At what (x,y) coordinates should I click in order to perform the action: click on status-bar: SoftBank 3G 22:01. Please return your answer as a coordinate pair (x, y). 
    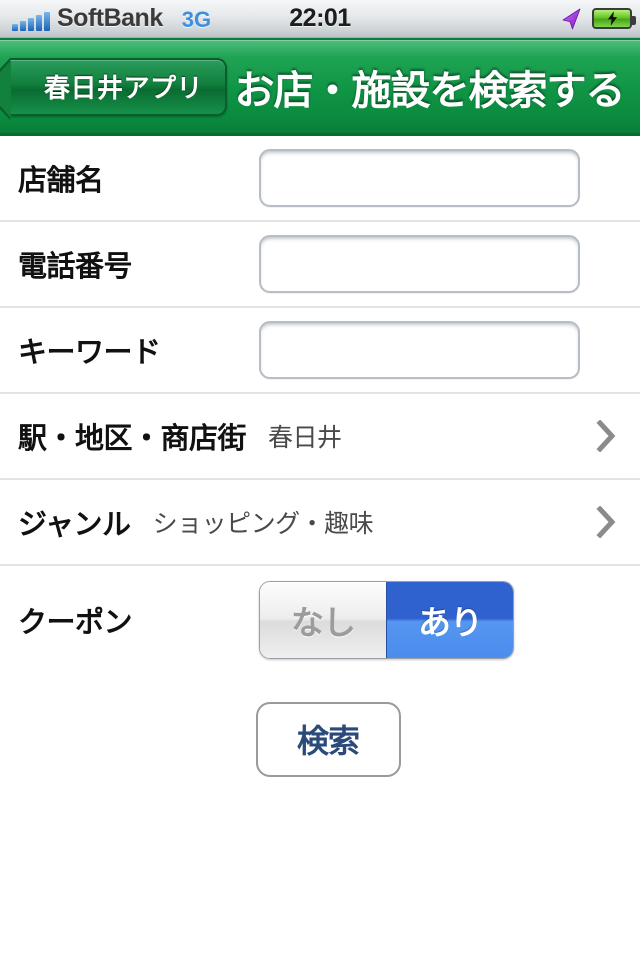
    Looking at the image, I should click on (320, 19).